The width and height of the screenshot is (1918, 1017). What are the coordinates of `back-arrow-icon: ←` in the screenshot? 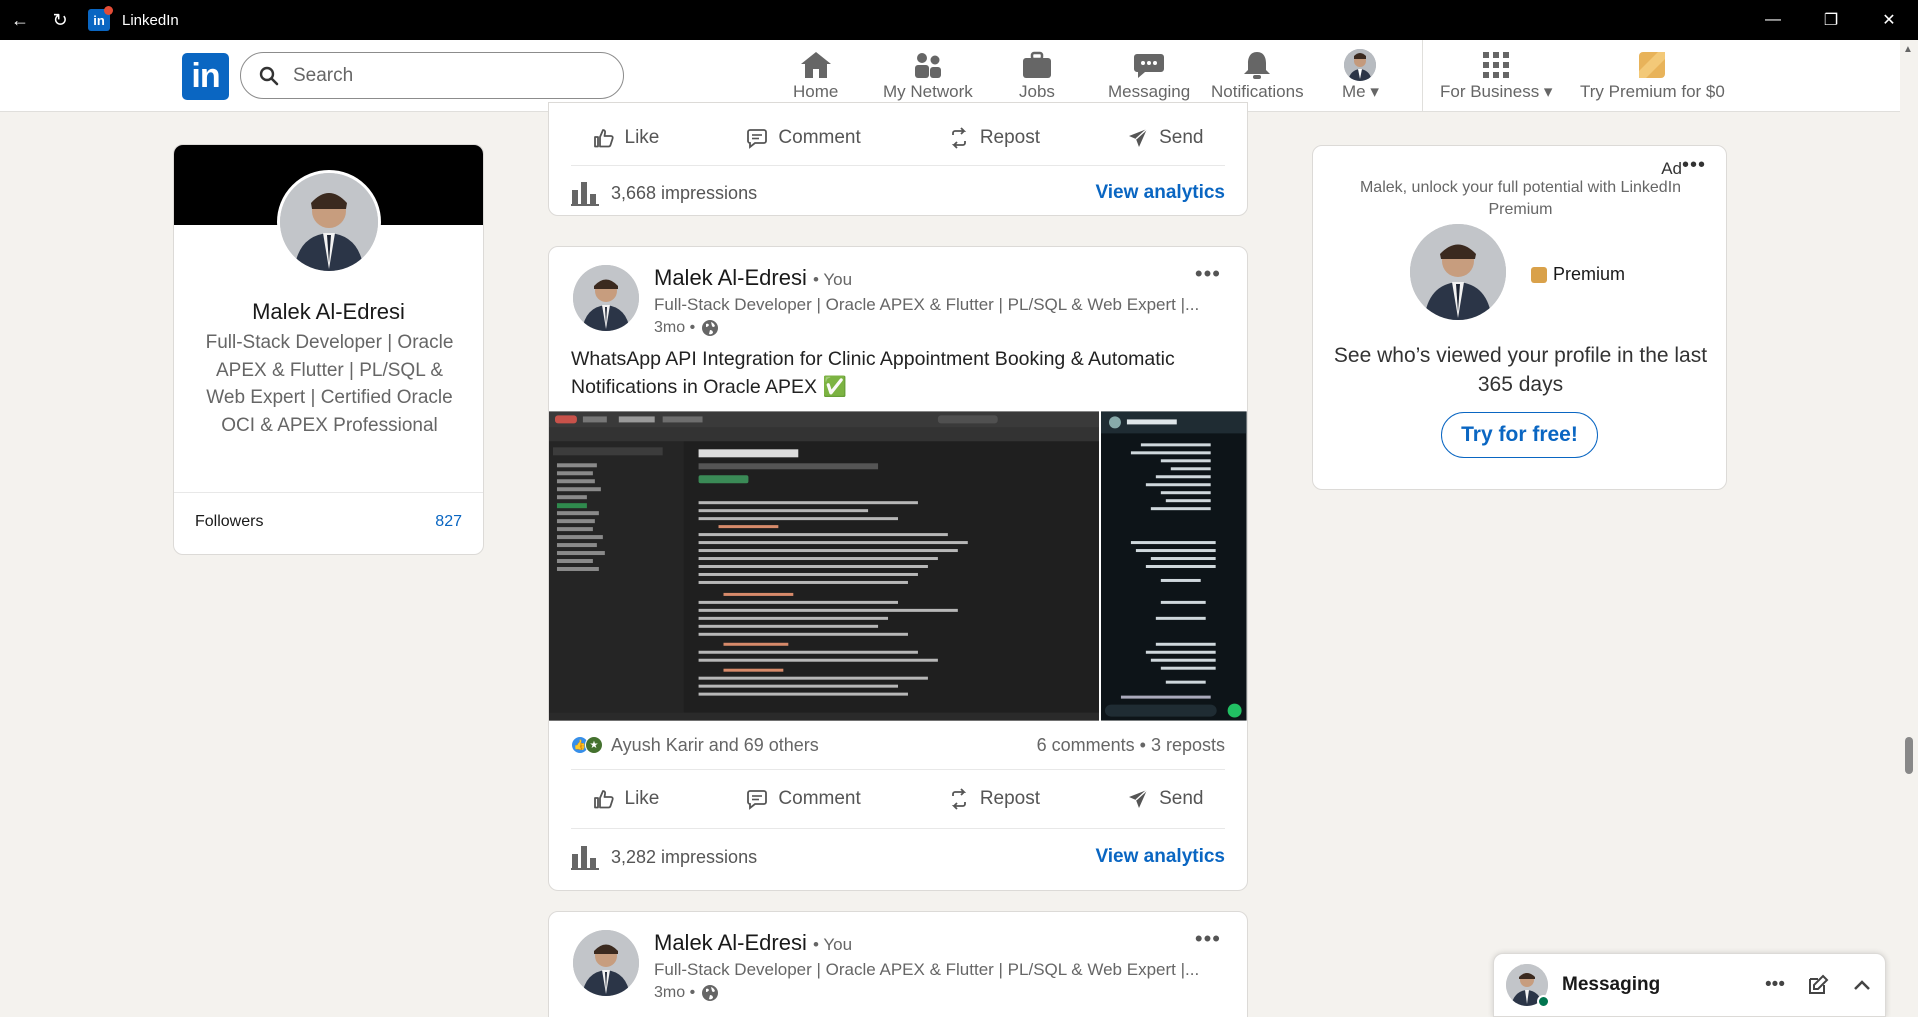 It's located at (20, 20).